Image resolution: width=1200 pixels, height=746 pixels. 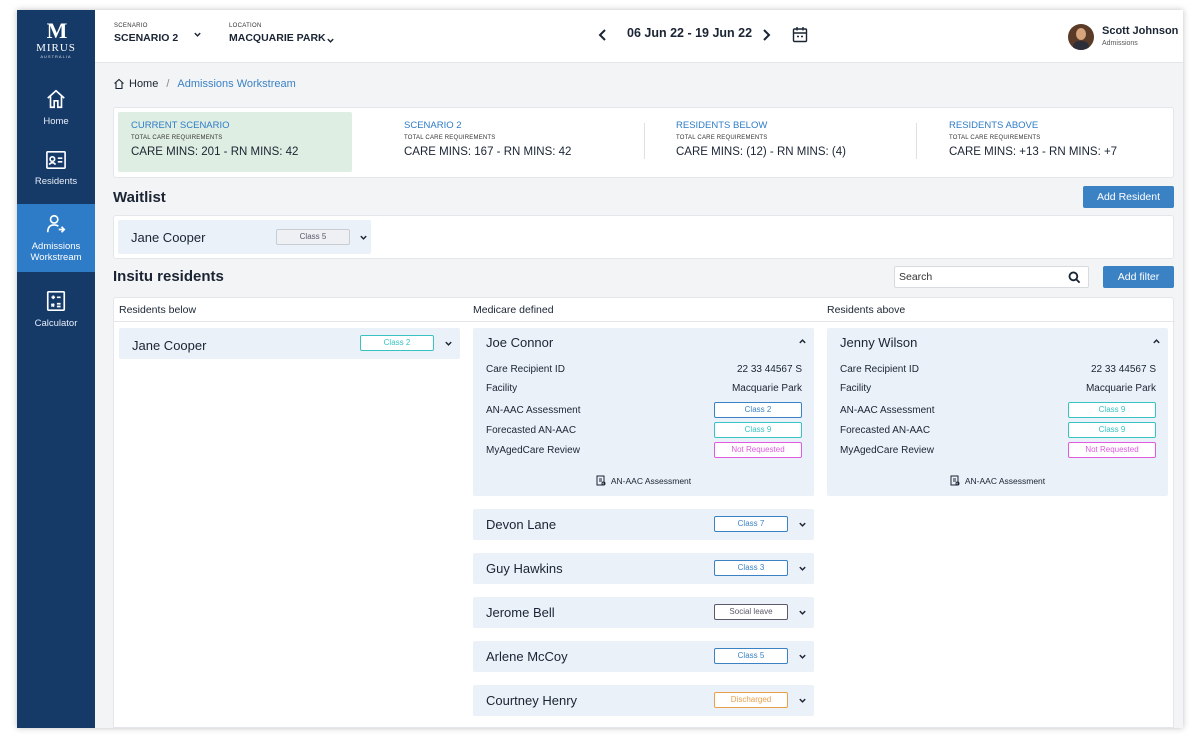 I want to click on location-label: LOCATION, so click(x=245, y=26).